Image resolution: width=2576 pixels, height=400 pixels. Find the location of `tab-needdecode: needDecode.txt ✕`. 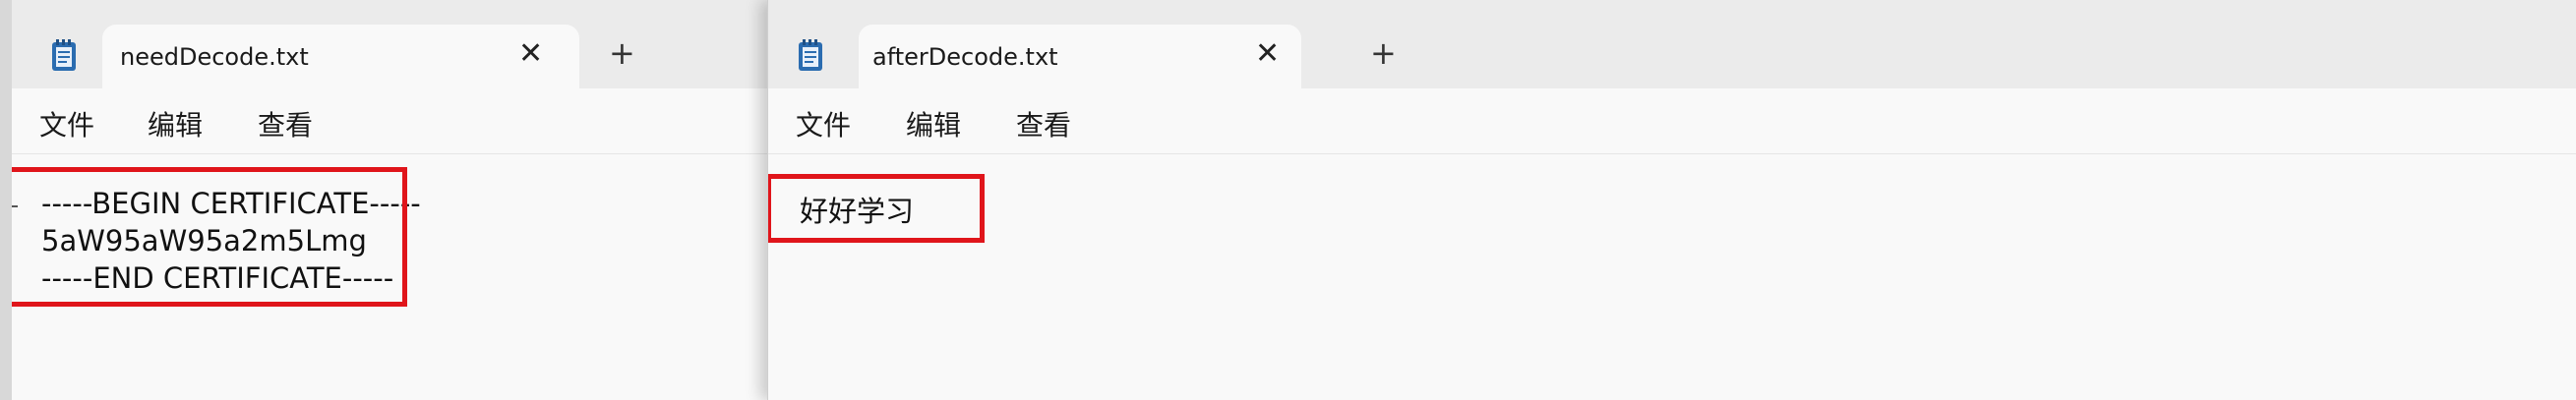

tab-needdecode: needDecode.txt ✕ is located at coordinates (315, 57).